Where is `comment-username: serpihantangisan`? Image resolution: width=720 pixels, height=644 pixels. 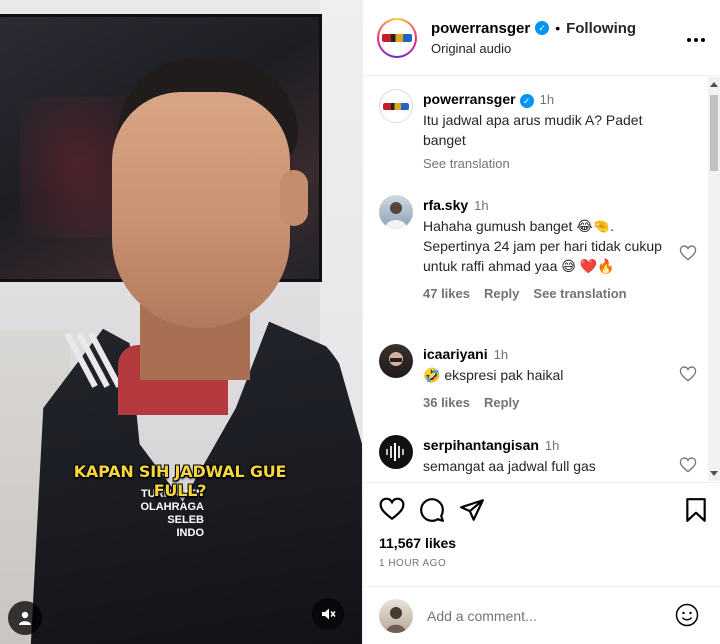 comment-username: serpihantangisan is located at coordinates (481, 445).